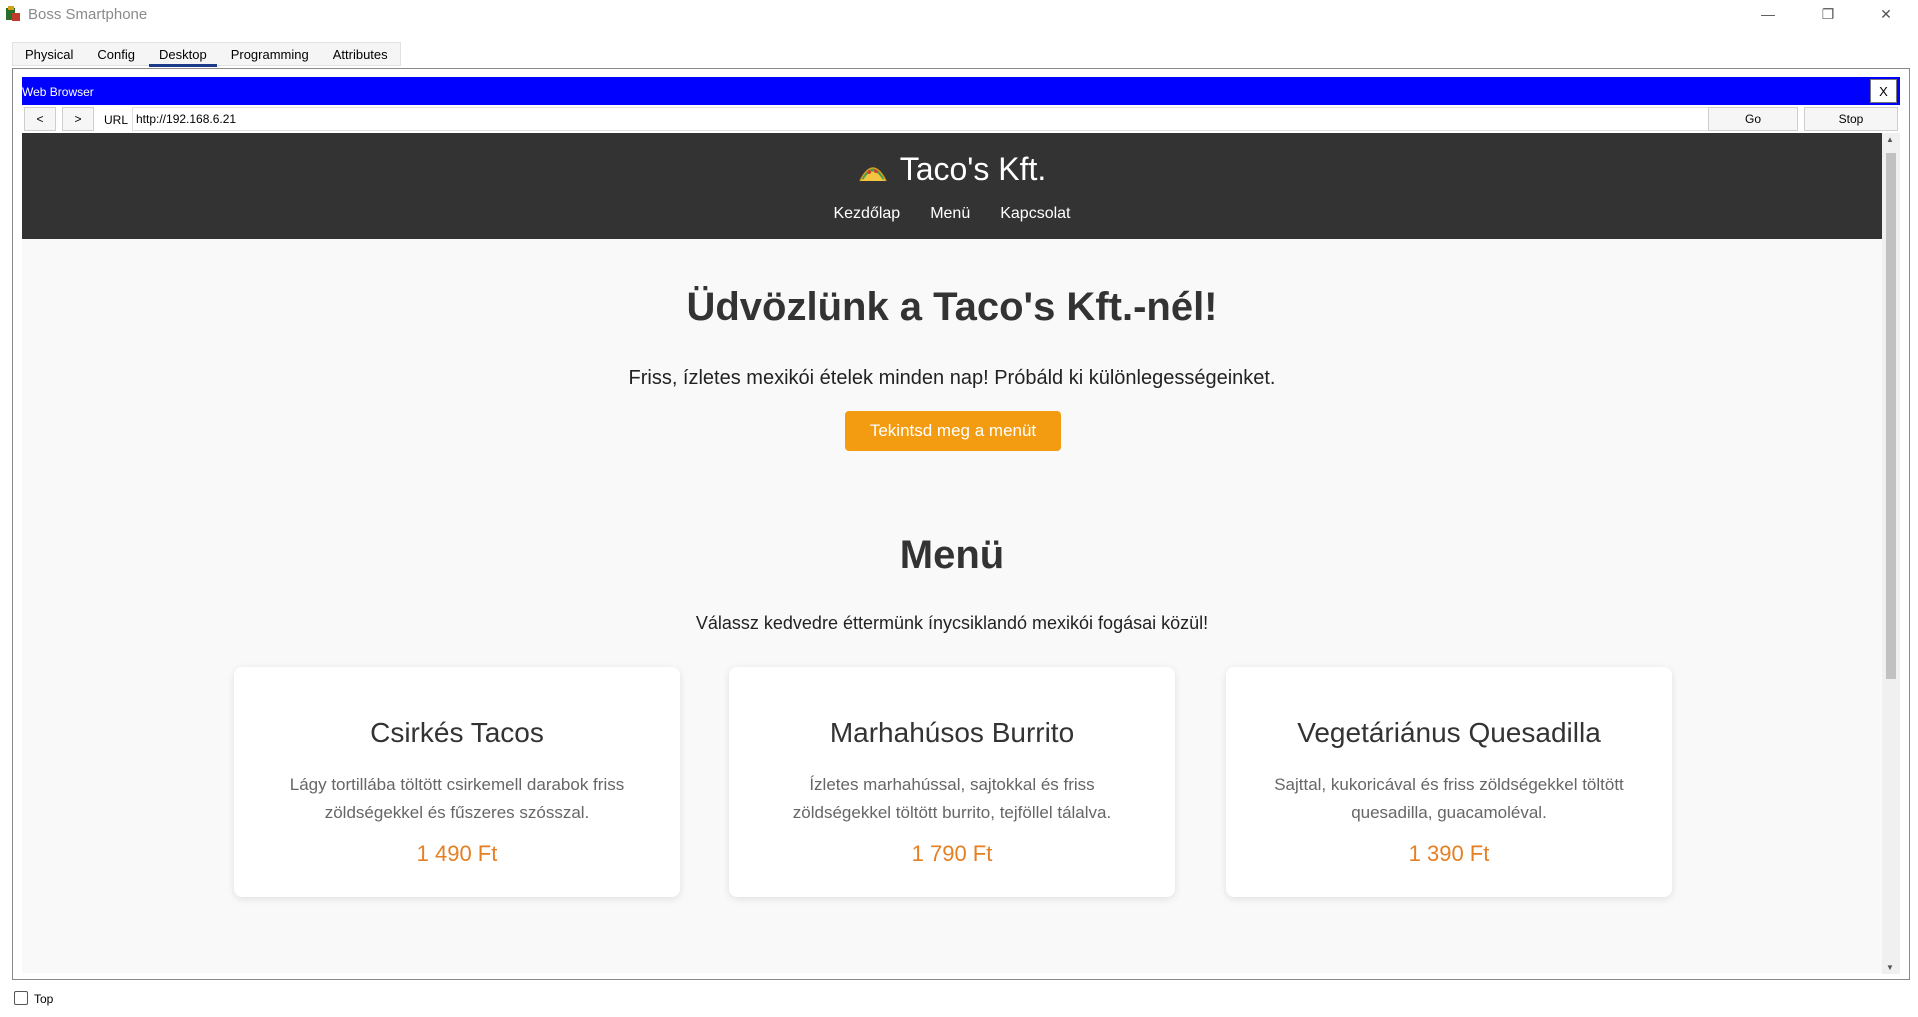 The width and height of the screenshot is (1918, 1017). What do you see at coordinates (457, 732) in the screenshot?
I see `menu-item-name: Csirkés Tacos` at bounding box center [457, 732].